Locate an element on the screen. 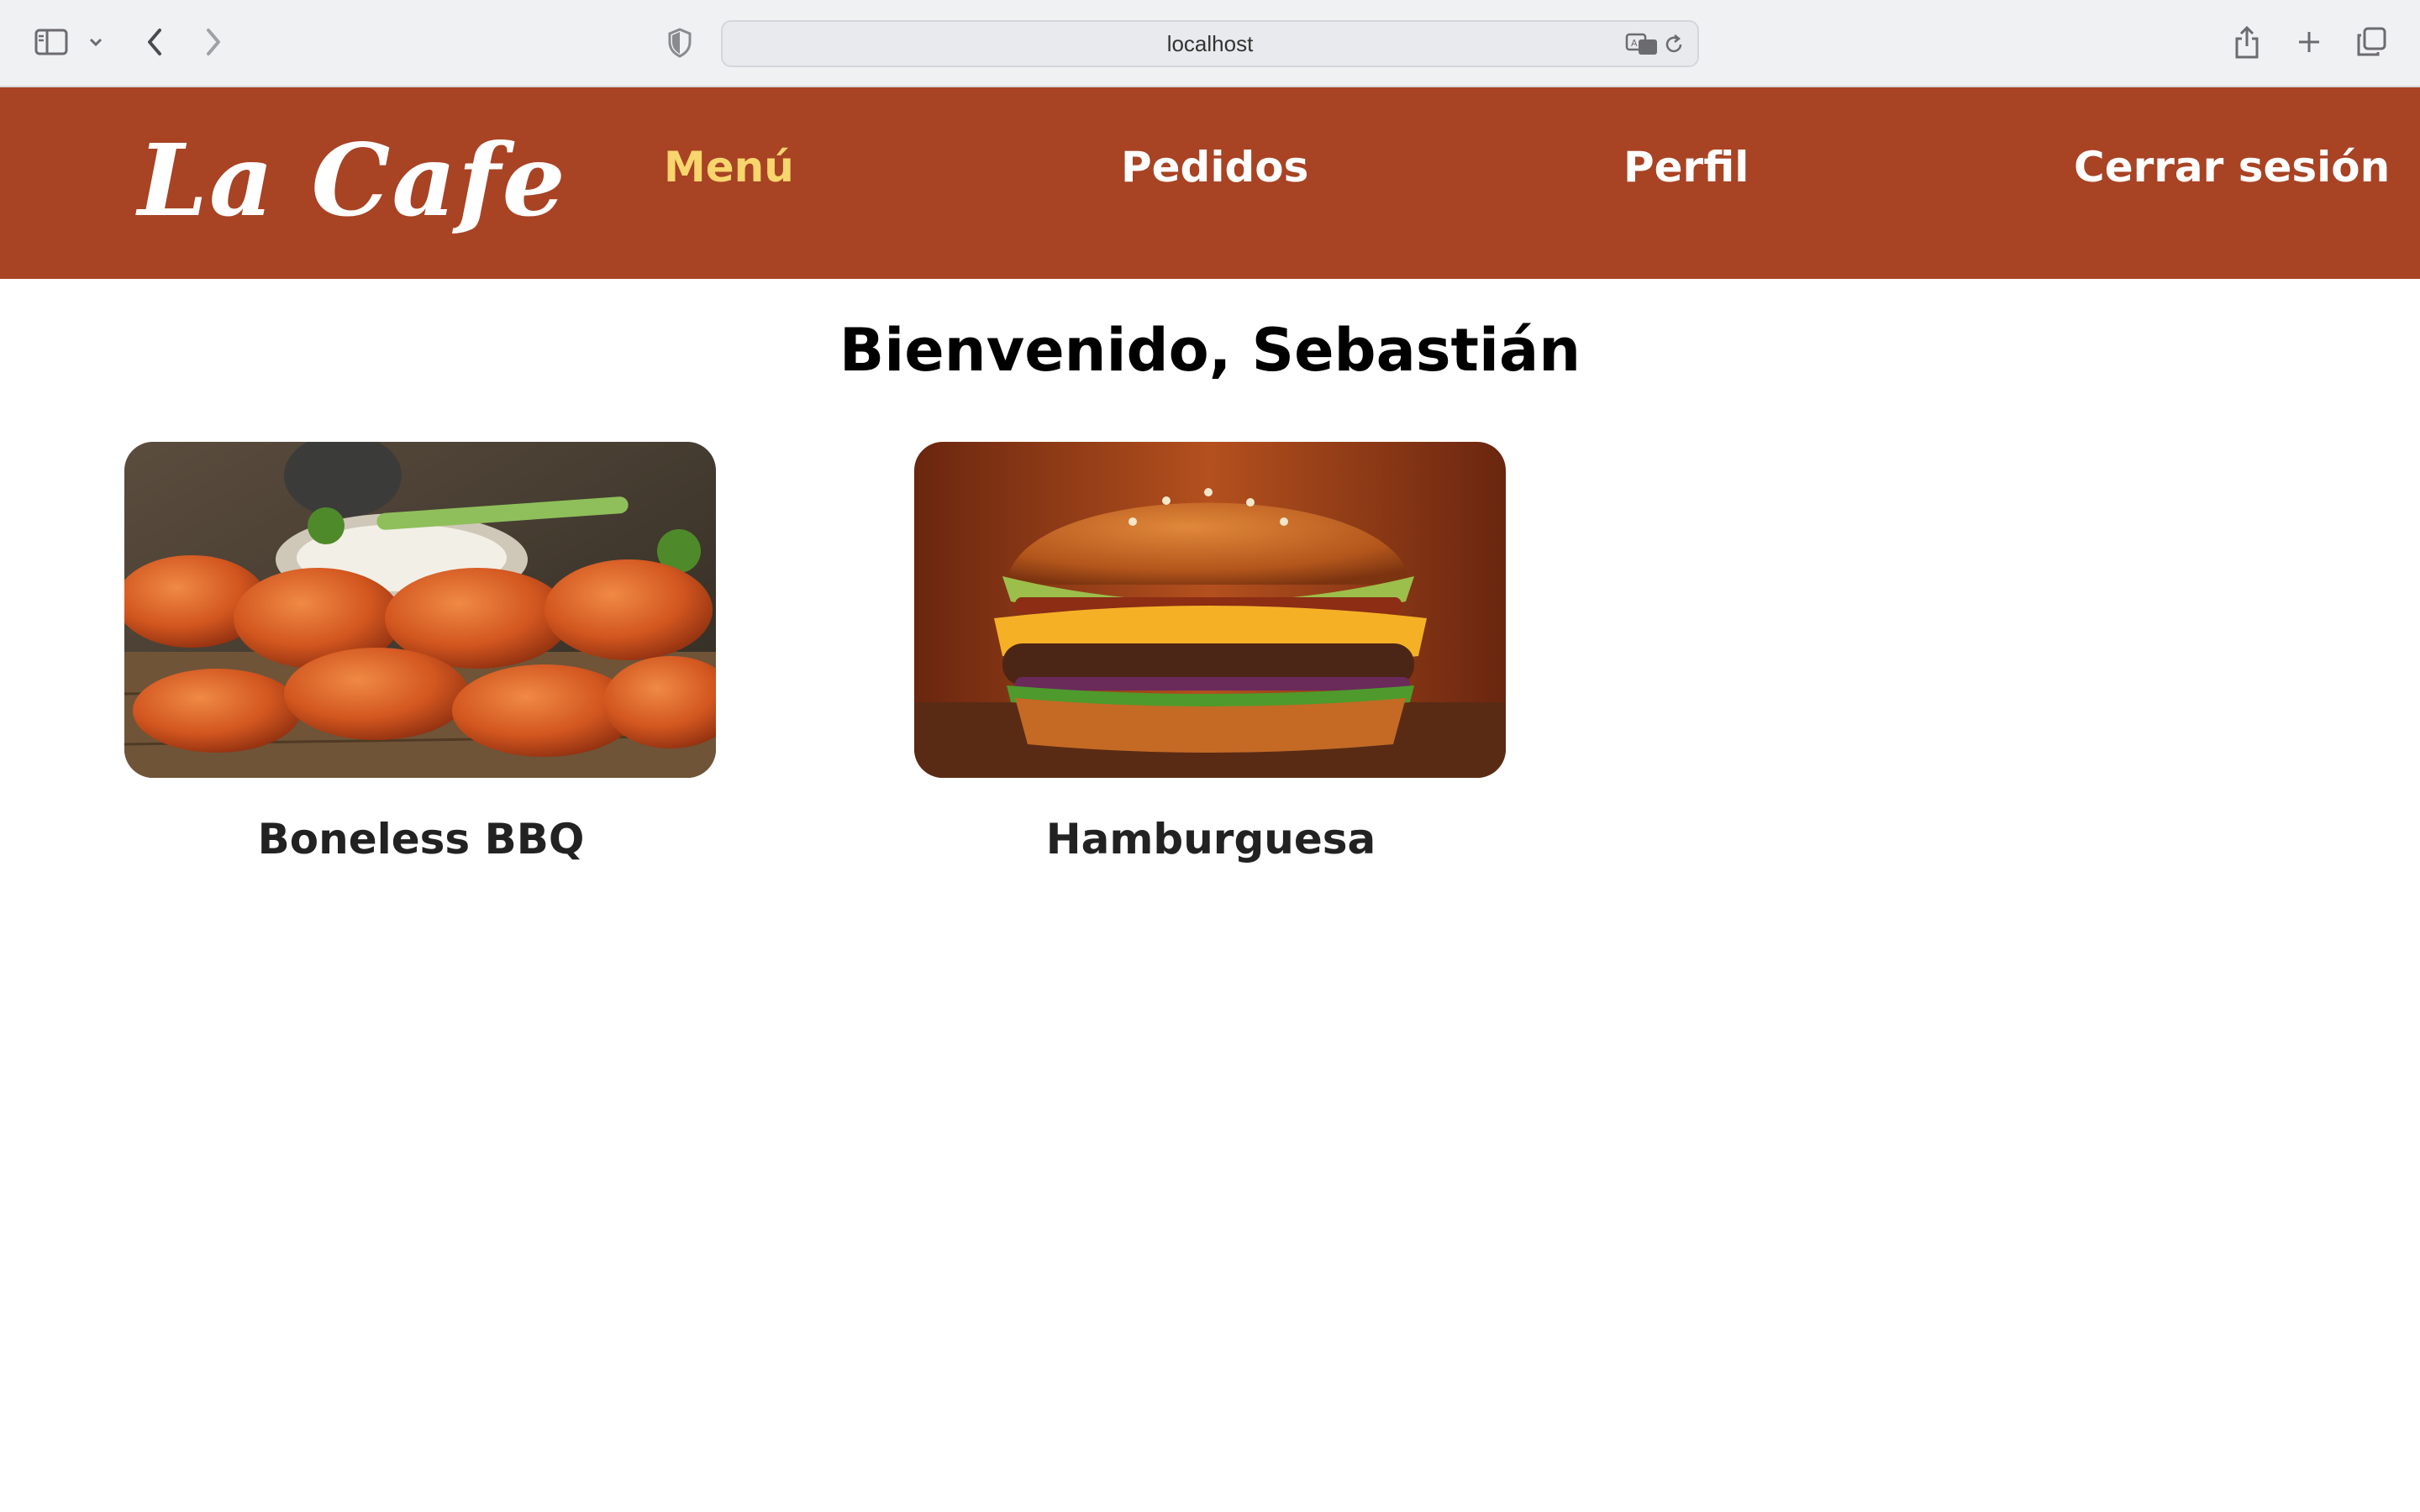 Image resolution: width=2420 pixels, height=1512 pixels. svg-text: A is located at coordinates (1634, 43).